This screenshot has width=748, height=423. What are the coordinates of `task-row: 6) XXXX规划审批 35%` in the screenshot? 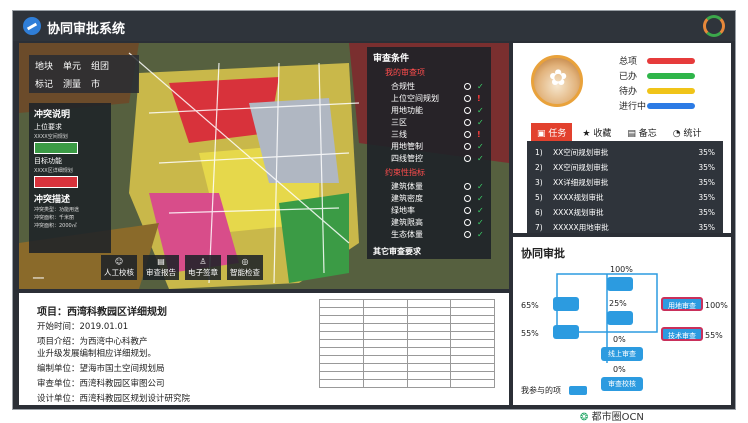 It's located at (625, 212).